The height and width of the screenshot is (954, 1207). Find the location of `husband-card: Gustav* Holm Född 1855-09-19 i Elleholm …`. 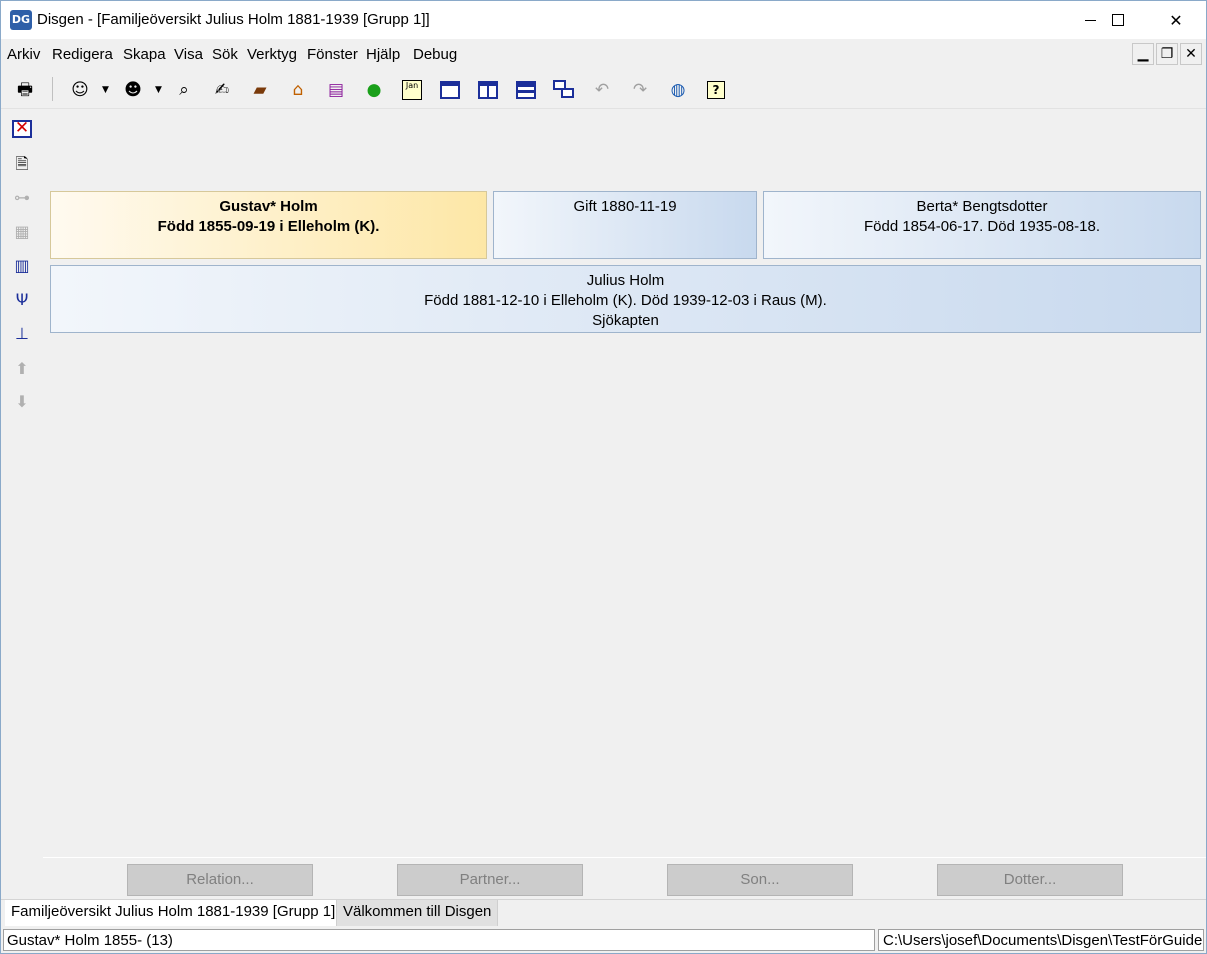

husband-card: Gustav* Holm Född 1855-09-19 i Elleholm … is located at coordinates (268, 225).